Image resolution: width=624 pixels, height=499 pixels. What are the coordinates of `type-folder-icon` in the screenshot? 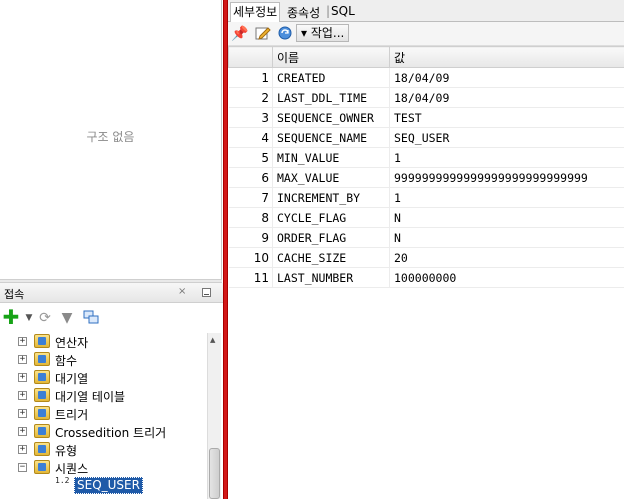 It's located at (42, 449).